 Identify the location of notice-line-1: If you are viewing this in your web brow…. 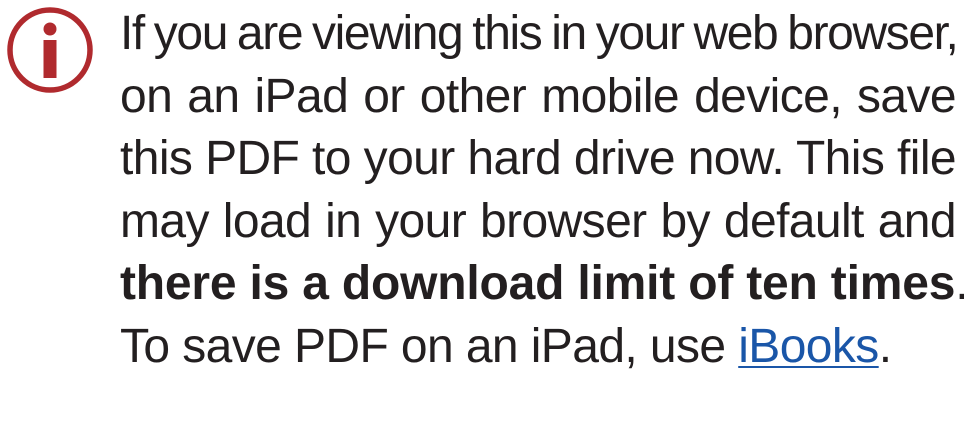
(539, 33).